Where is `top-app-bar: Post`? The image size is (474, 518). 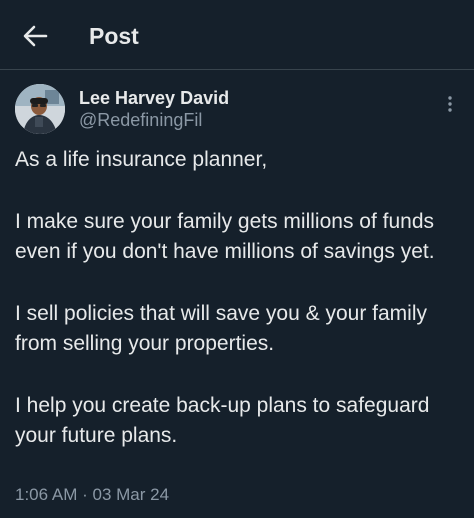 top-app-bar: Post is located at coordinates (237, 35).